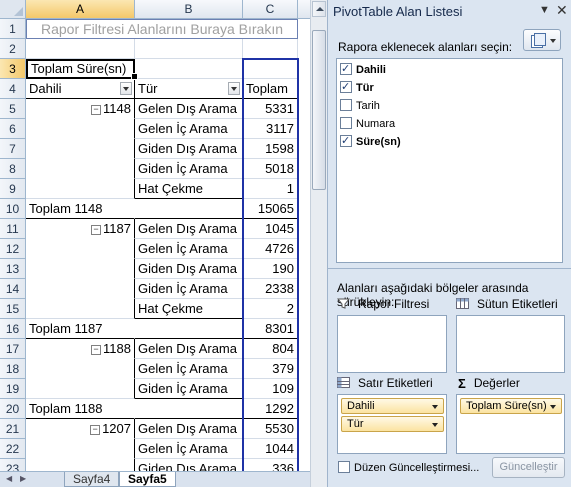 Image resolution: width=571 pixels, height=487 pixels. I want to click on type-cell: Hat Çekme, so click(189, 189).